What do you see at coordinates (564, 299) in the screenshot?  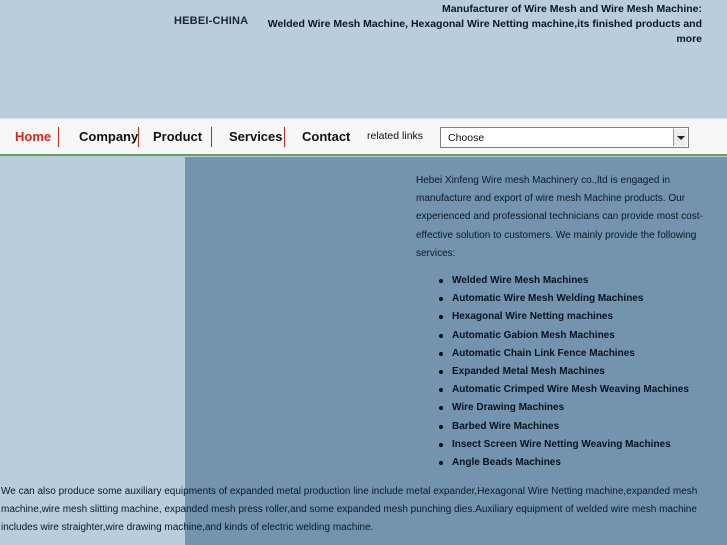 I see `list-item: Automatic Wire Mesh Welding Machines` at bounding box center [564, 299].